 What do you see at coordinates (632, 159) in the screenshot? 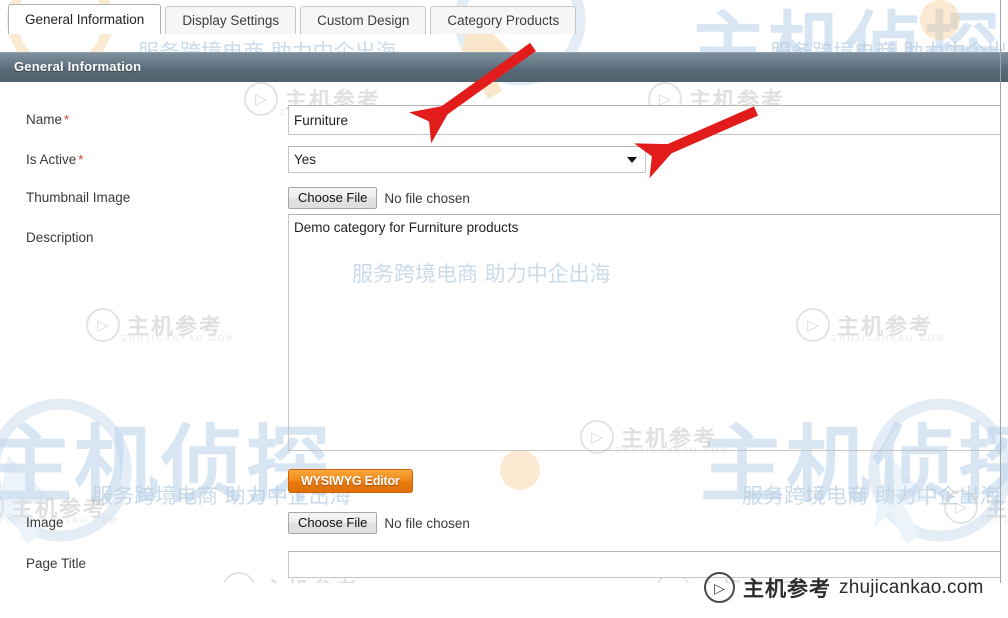
I see `chevron-down-icon` at bounding box center [632, 159].